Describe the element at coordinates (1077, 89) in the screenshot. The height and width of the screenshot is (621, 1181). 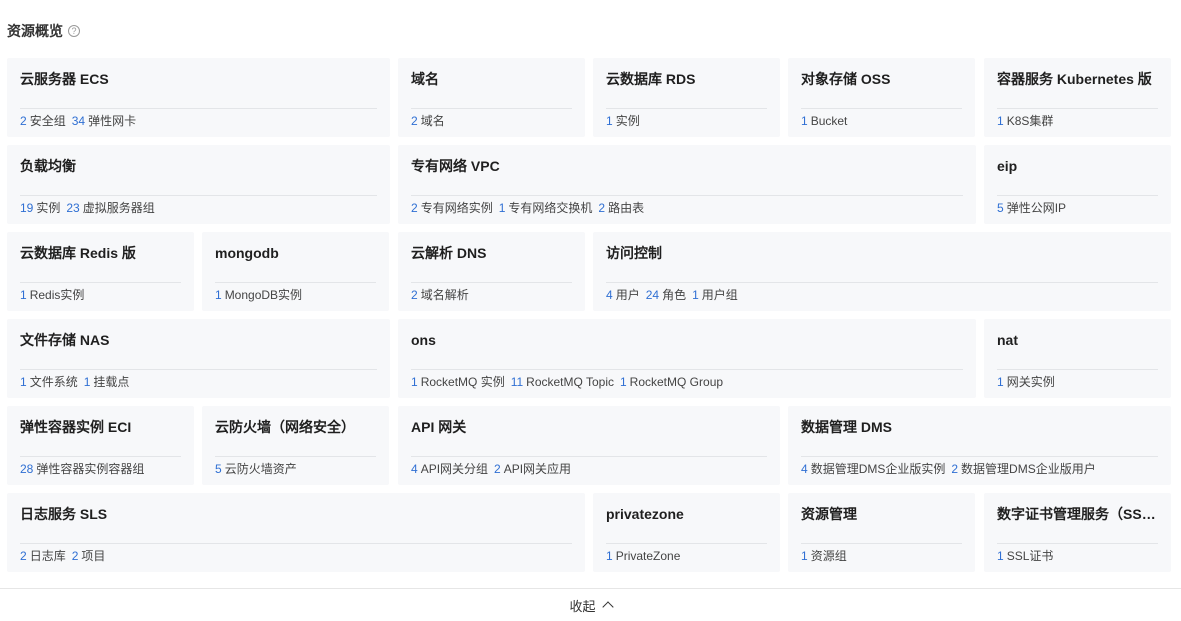
I see `card-title: 容器服务 Kubernetes 版` at that location.